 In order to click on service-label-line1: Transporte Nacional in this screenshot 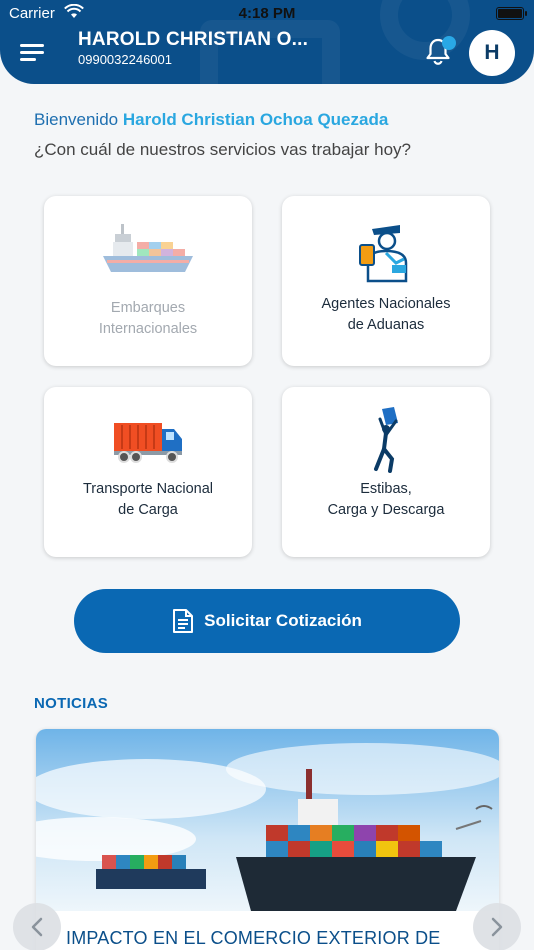, I will do `click(148, 489)`.